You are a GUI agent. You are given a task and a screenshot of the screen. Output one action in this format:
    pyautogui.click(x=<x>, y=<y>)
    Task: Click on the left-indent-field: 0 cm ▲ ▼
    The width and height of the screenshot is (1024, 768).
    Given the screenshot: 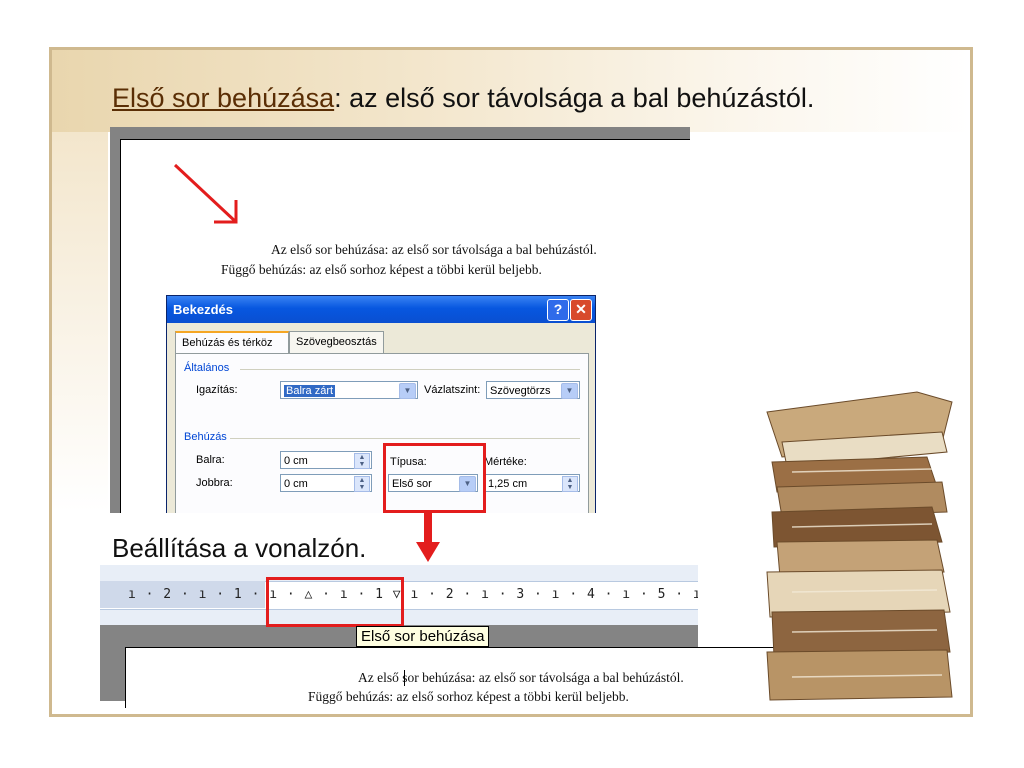 What is the action you would take?
    pyautogui.click(x=326, y=460)
    